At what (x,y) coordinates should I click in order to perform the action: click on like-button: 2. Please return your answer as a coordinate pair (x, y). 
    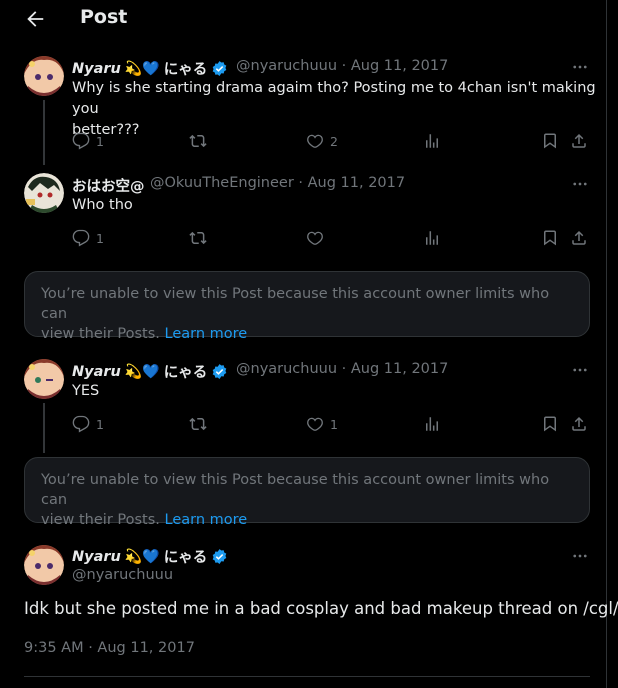
    Looking at the image, I should click on (322, 141).